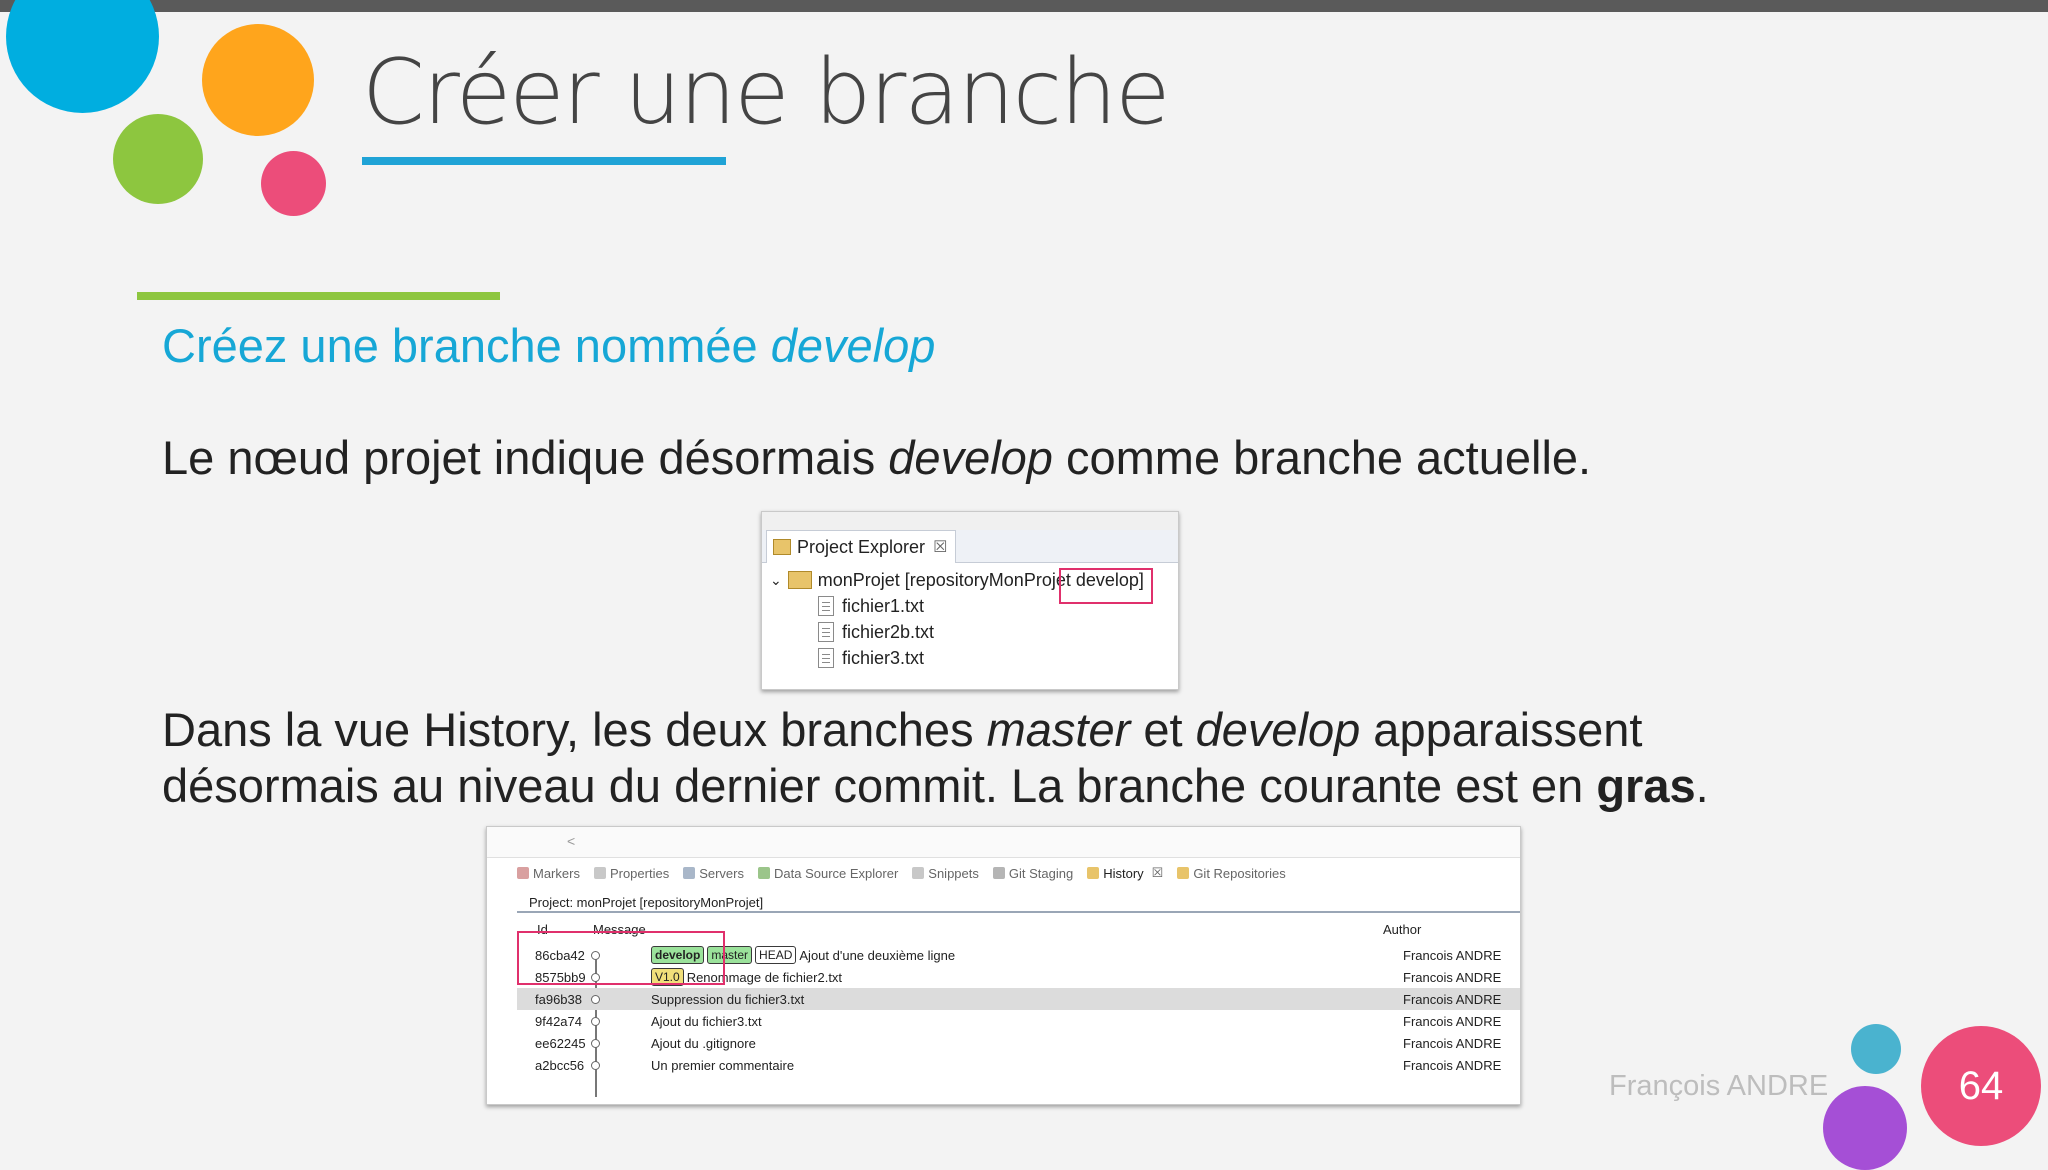 The image size is (2048, 1170). What do you see at coordinates (1018, 912) in the screenshot?
I see `divider` at bounding box center [1018, 912].